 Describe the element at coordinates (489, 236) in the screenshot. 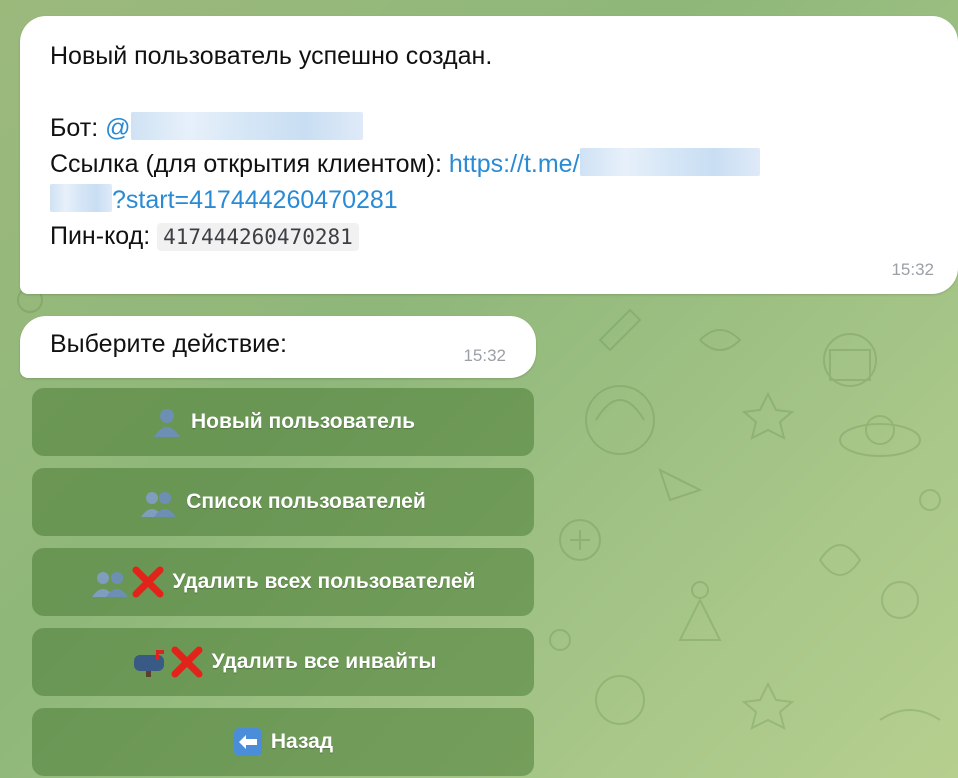

I see `message-line-pin: Пин-код: 417444260470281` at that location.